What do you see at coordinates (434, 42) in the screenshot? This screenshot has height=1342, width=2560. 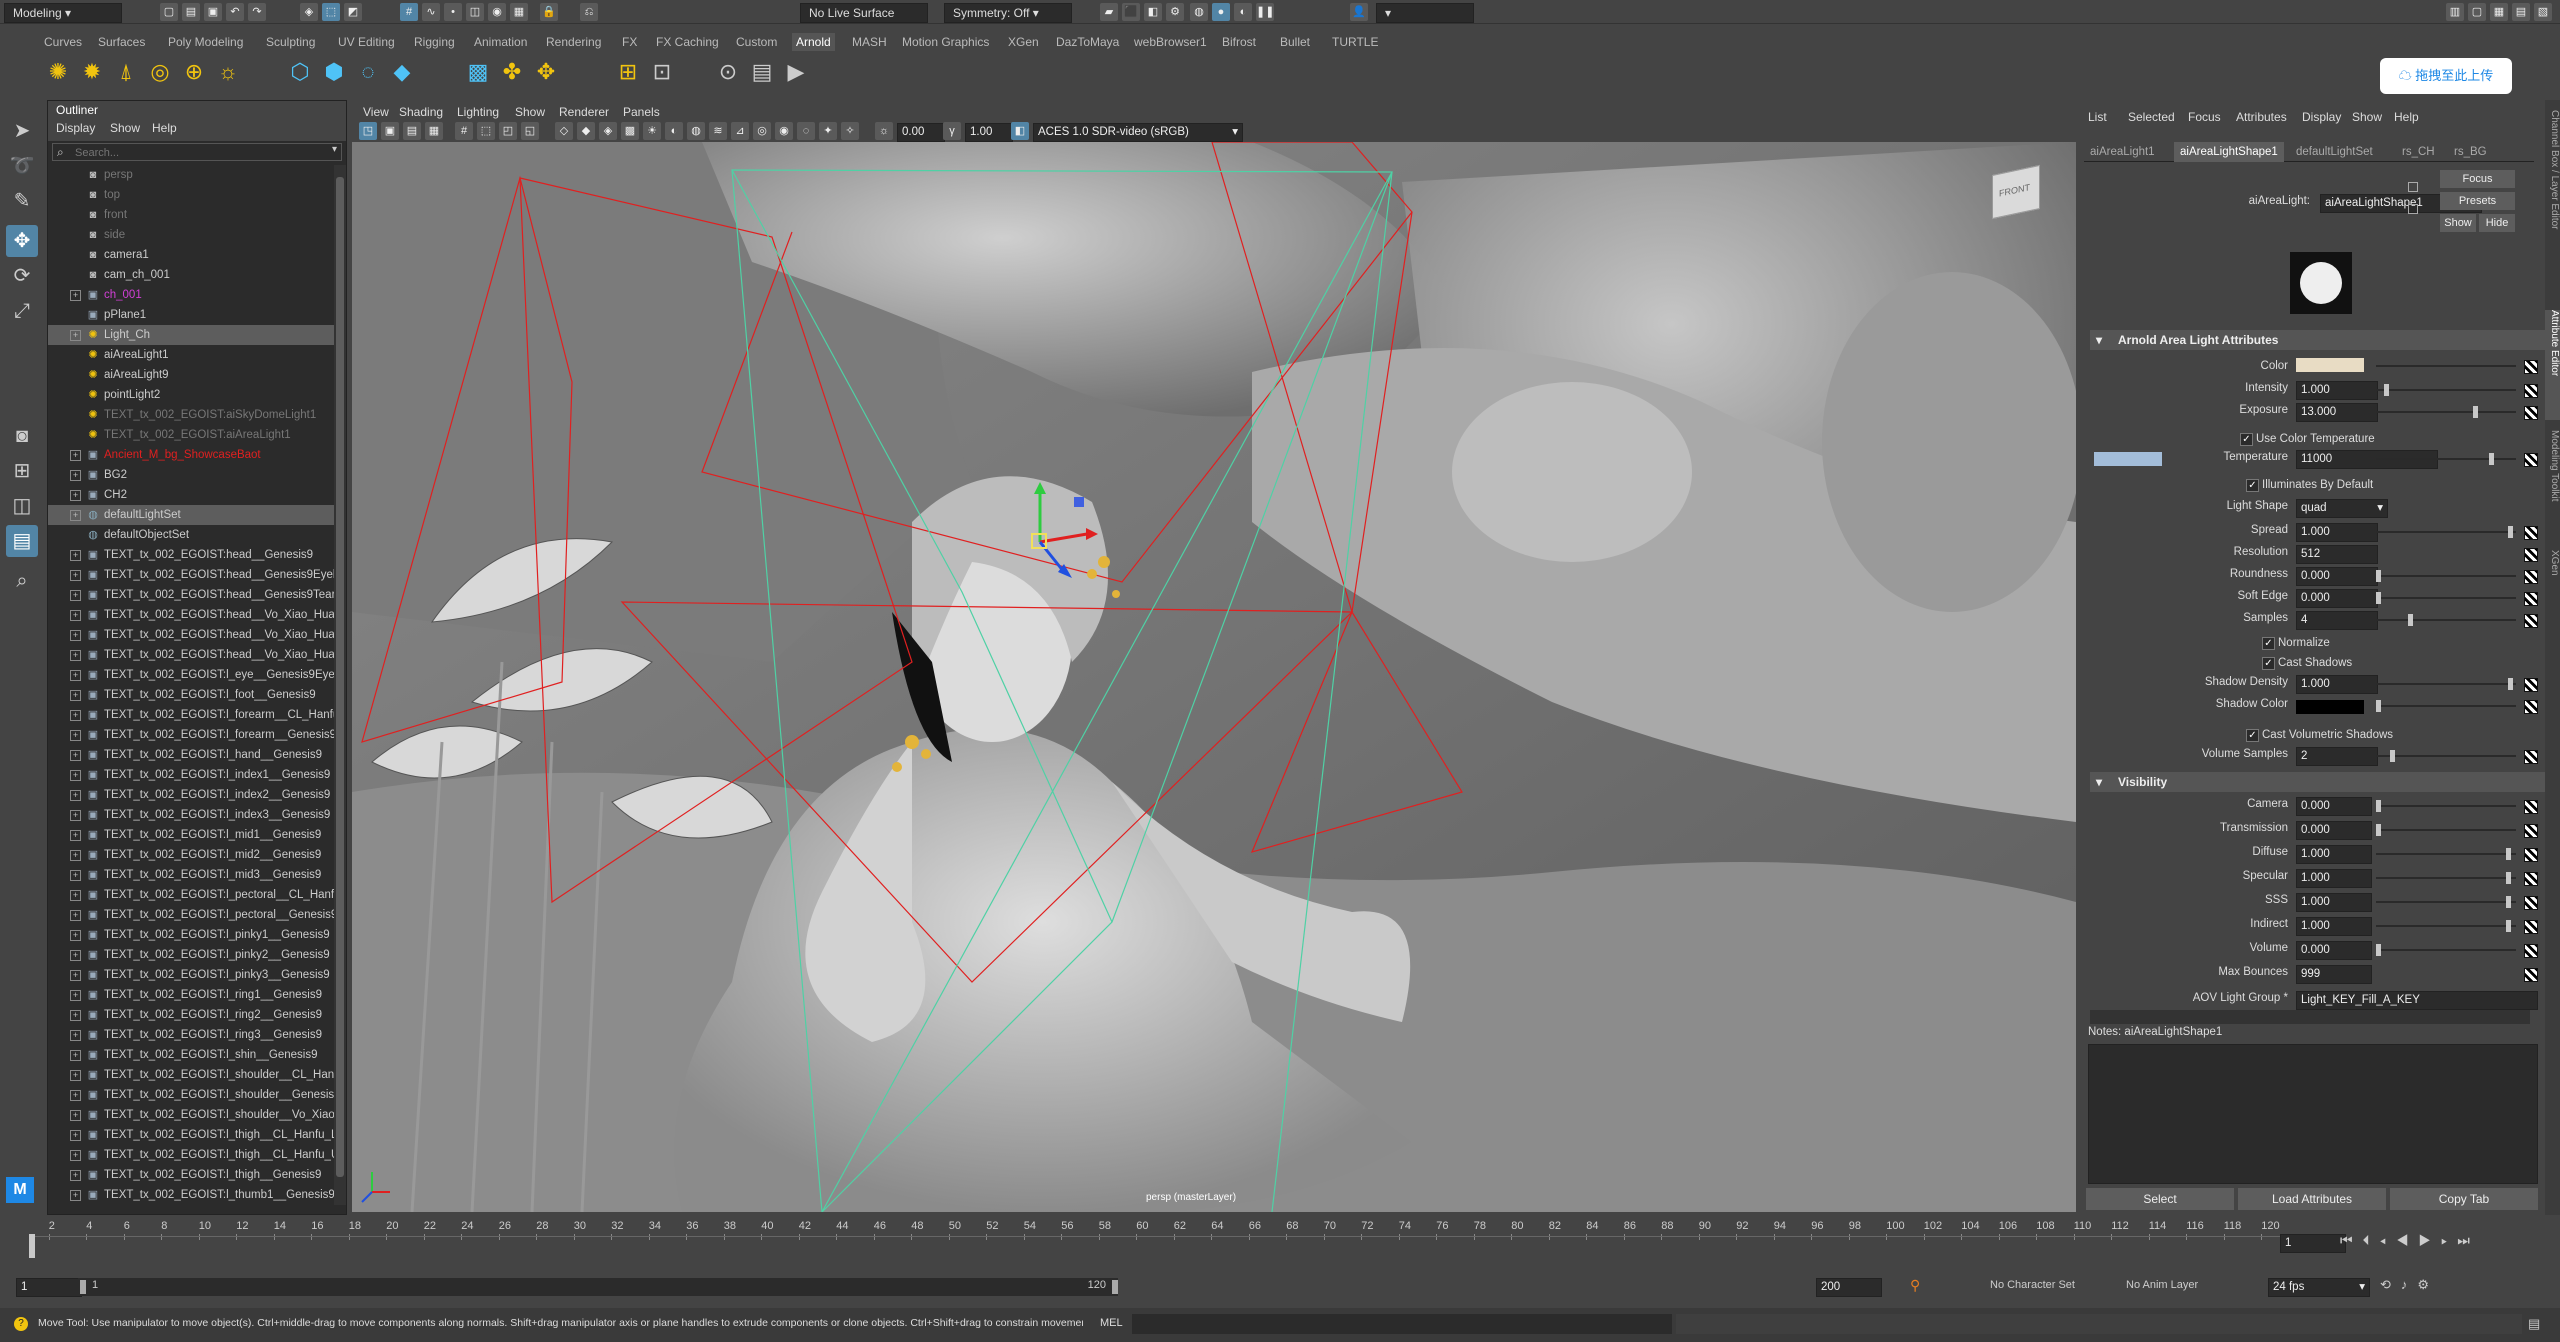 I see `shelf-tab-rigging: Rigging` at bounding box center [434, 42].